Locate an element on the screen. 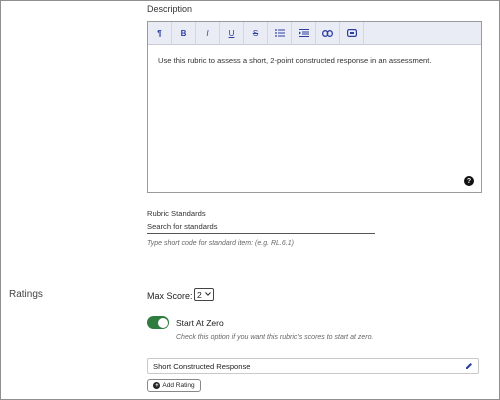  add-rating-button: + Add Rating is located at coordinates (174, 385).